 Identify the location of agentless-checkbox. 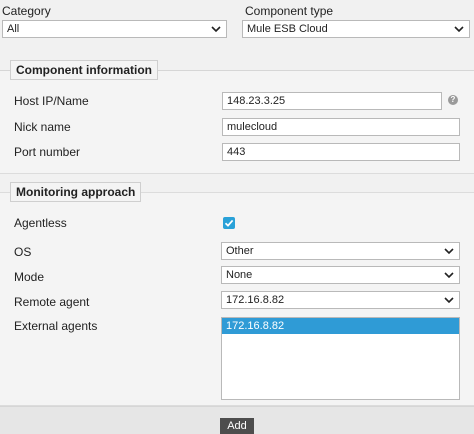
(229, 223).